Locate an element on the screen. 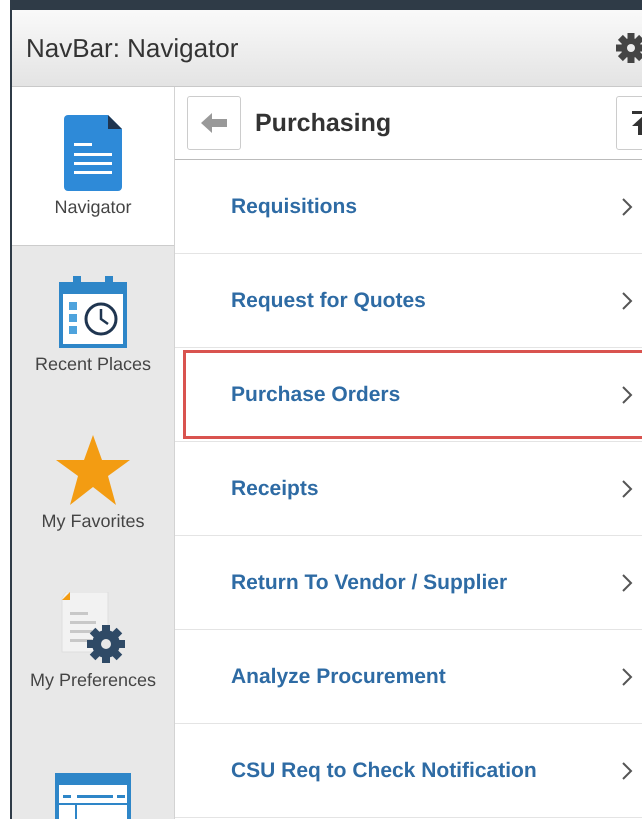 This screenshot has height=819, width=642. settings-icon is located at coordinates (629, 48).